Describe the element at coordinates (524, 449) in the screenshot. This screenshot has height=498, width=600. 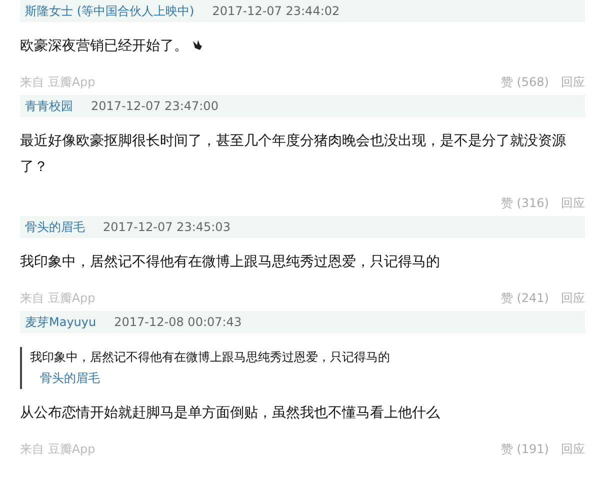
I see `like-link: 赞 (191)` at that location.